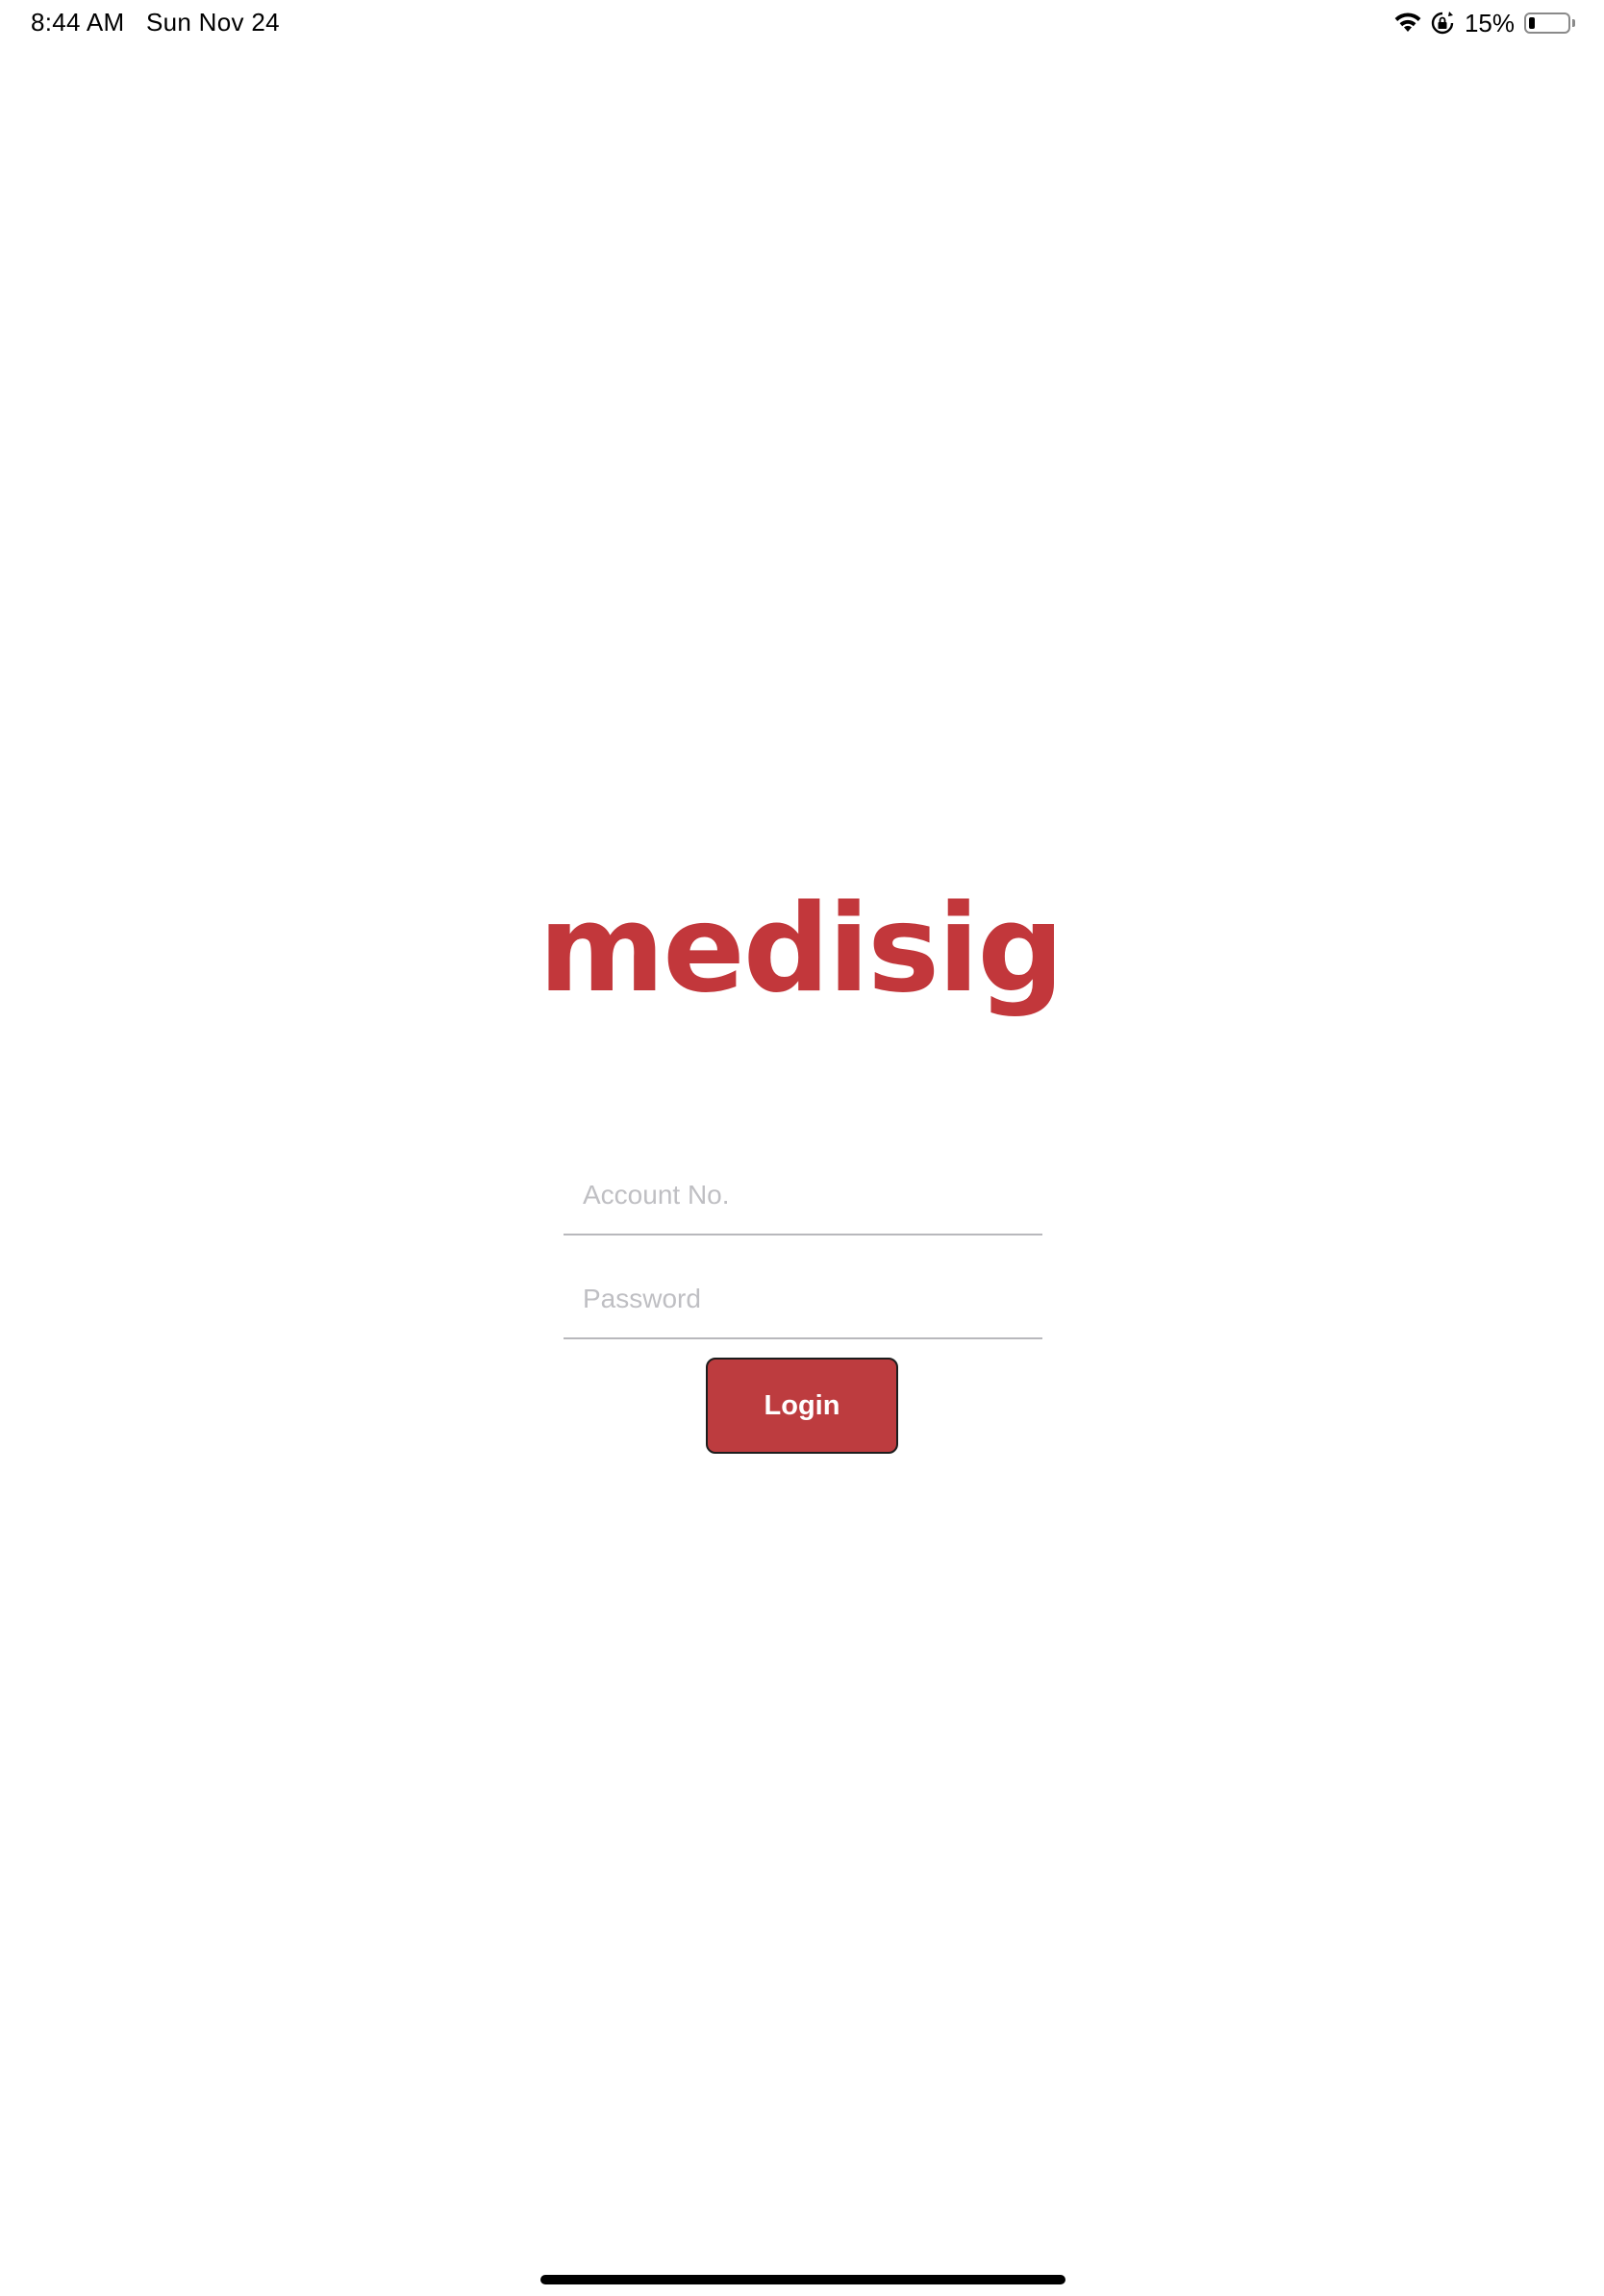 The image size is (1604, 2296). Describe the element at coordinates (213, 22) in the screenshot. I see `status-date: Sun Nov 24` at that location.